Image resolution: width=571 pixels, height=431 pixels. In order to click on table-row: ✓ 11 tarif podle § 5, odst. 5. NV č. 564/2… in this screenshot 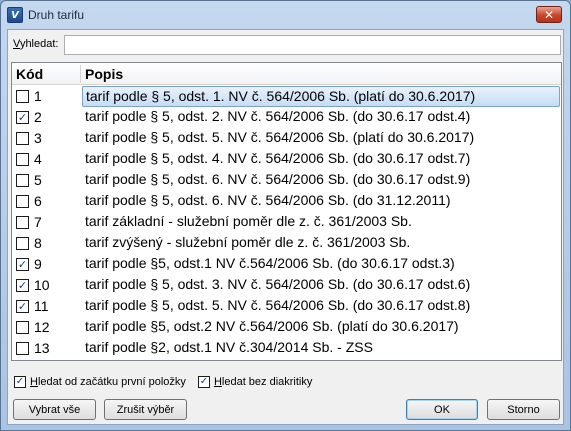, I will do `click(286, 306)`.